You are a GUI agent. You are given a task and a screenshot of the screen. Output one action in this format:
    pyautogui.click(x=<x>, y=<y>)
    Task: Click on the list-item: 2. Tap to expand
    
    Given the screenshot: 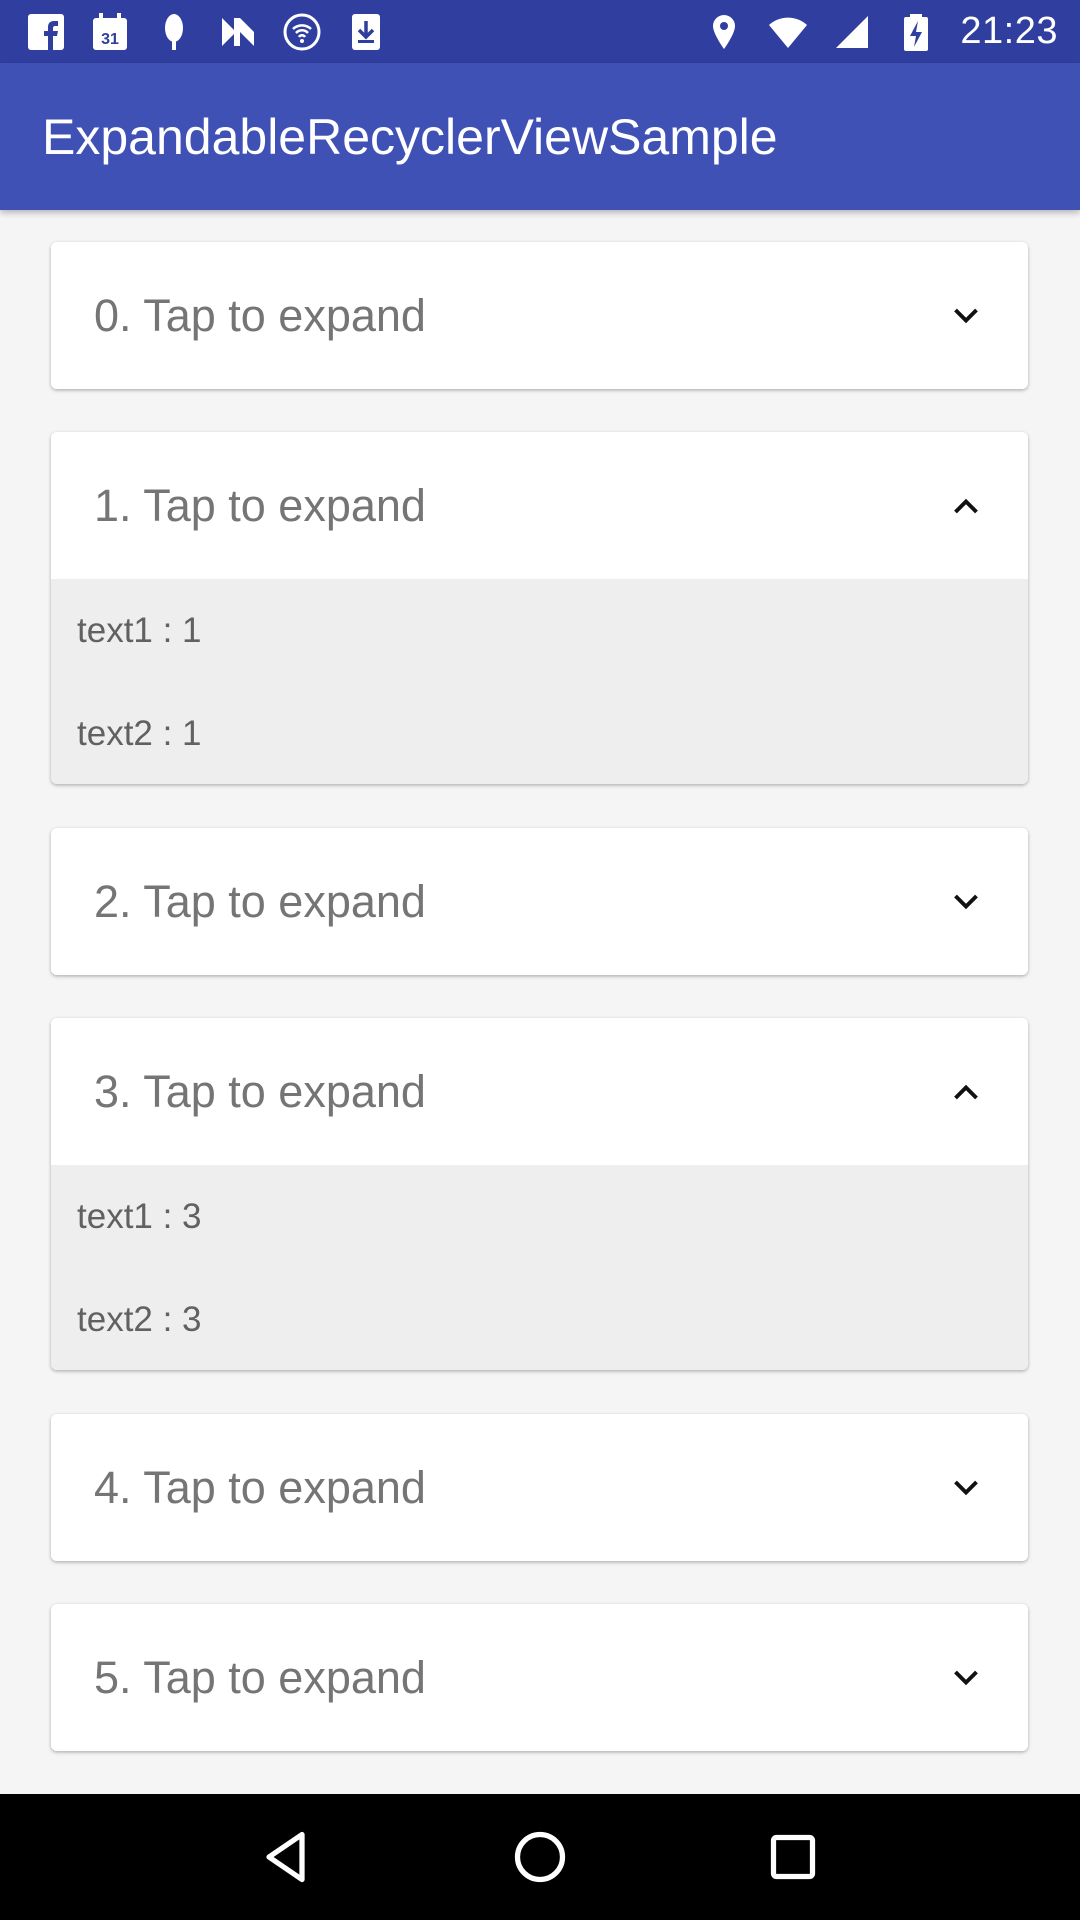 What is the action you would take?
    pyautogui.click(x=539, y=901)
    